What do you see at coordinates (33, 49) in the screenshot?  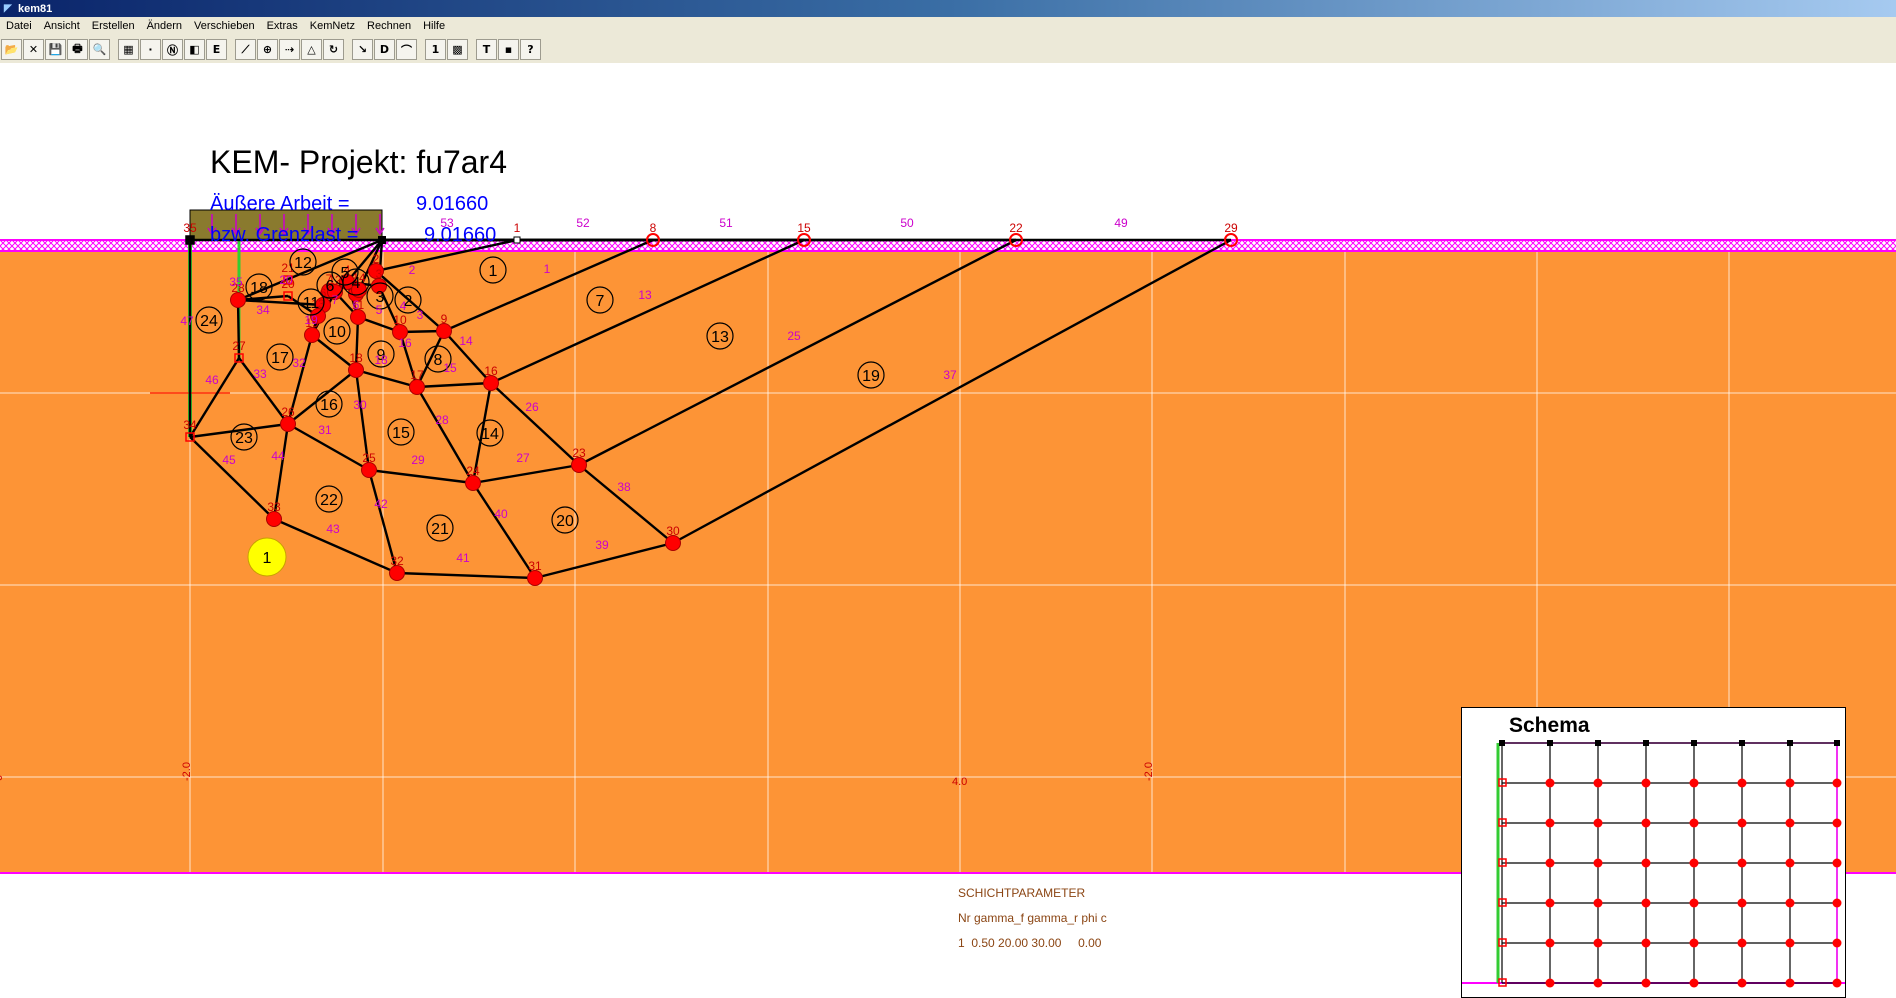 I see `close-icon: ✕` at bounding box center [33, 49].